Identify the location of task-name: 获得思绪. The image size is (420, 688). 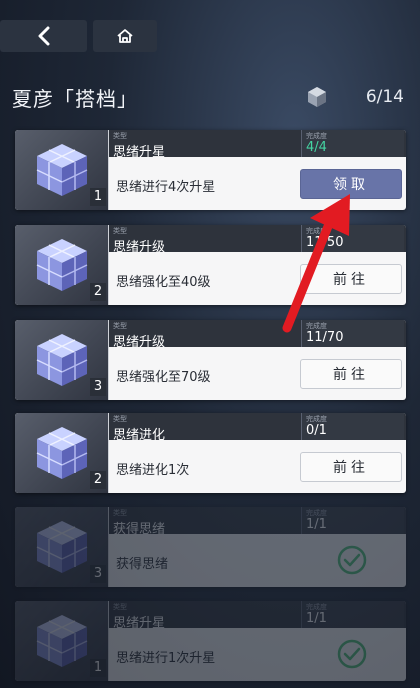
(139, 529).